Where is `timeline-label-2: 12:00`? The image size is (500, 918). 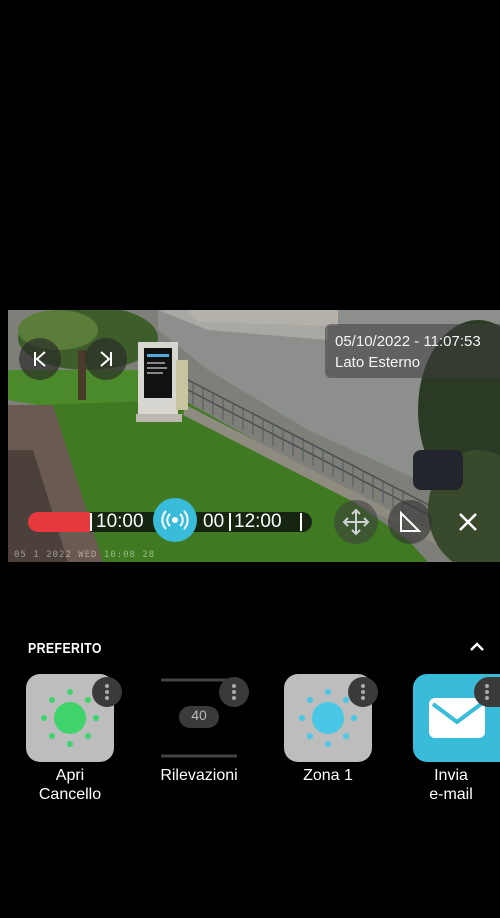
timeline-label-2: 12:00 is located at coordinates (258, 521).